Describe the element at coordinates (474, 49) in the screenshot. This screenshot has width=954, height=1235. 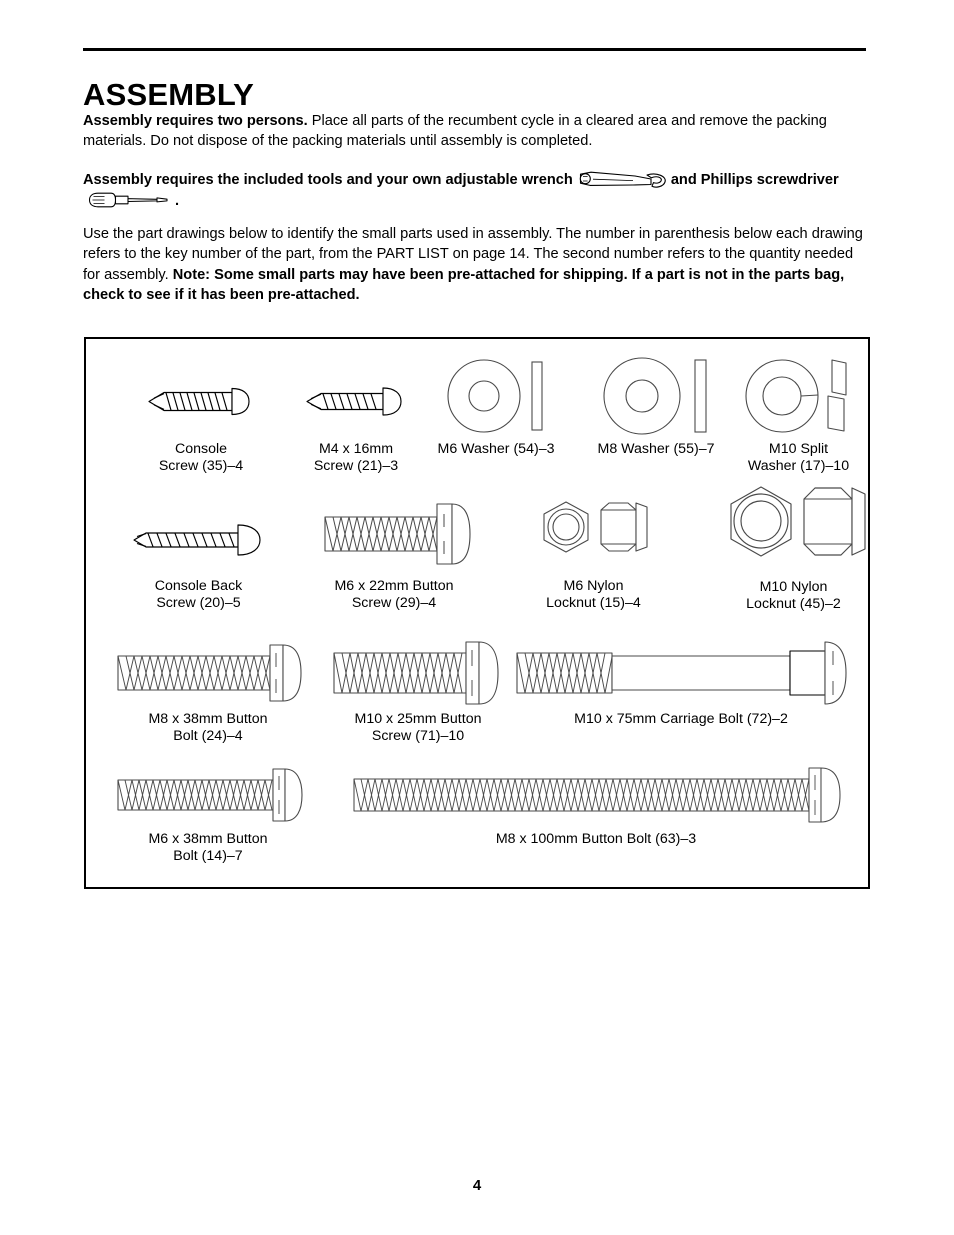
I see `title-rule` at that location.